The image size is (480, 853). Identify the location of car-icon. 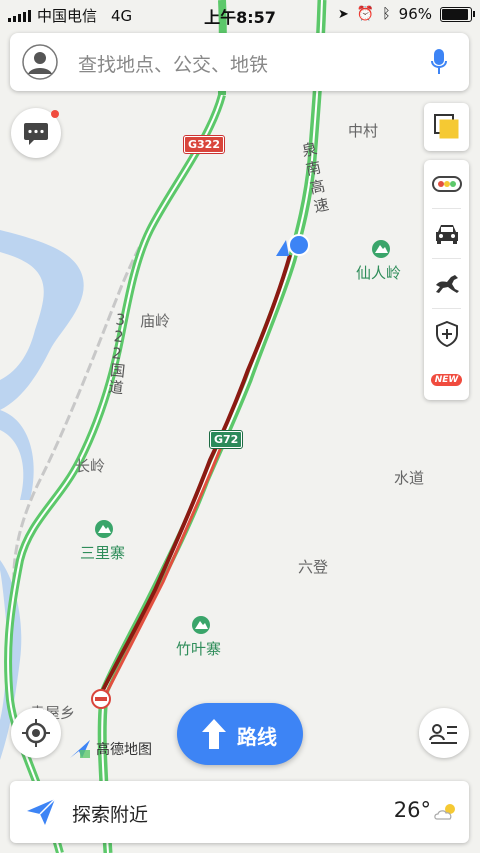
(446, 234).